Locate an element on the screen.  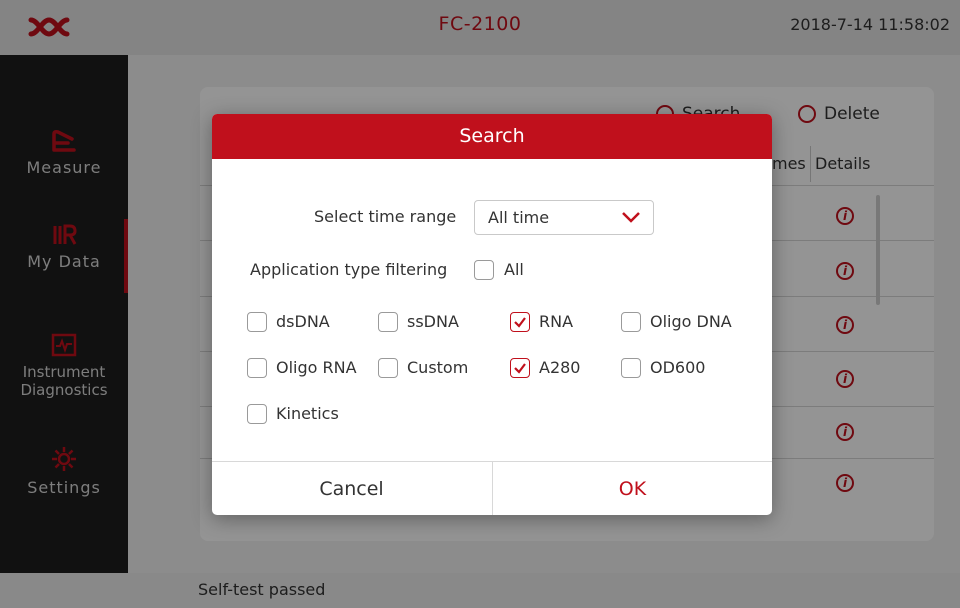
oligo-rna-checkbox is located at coordinates (257, 368).